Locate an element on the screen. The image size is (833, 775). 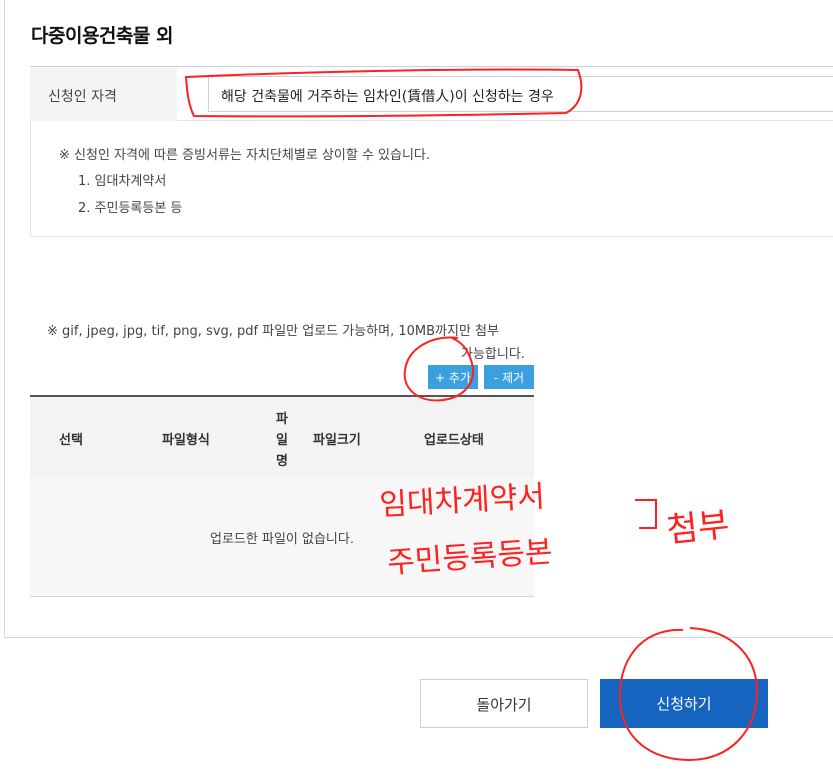
notice-intro: ※ 신청인 자격에 따른 증빙서류는 자치단체별로 상이할 수 있습니다. is located at coordinates (245, 155).